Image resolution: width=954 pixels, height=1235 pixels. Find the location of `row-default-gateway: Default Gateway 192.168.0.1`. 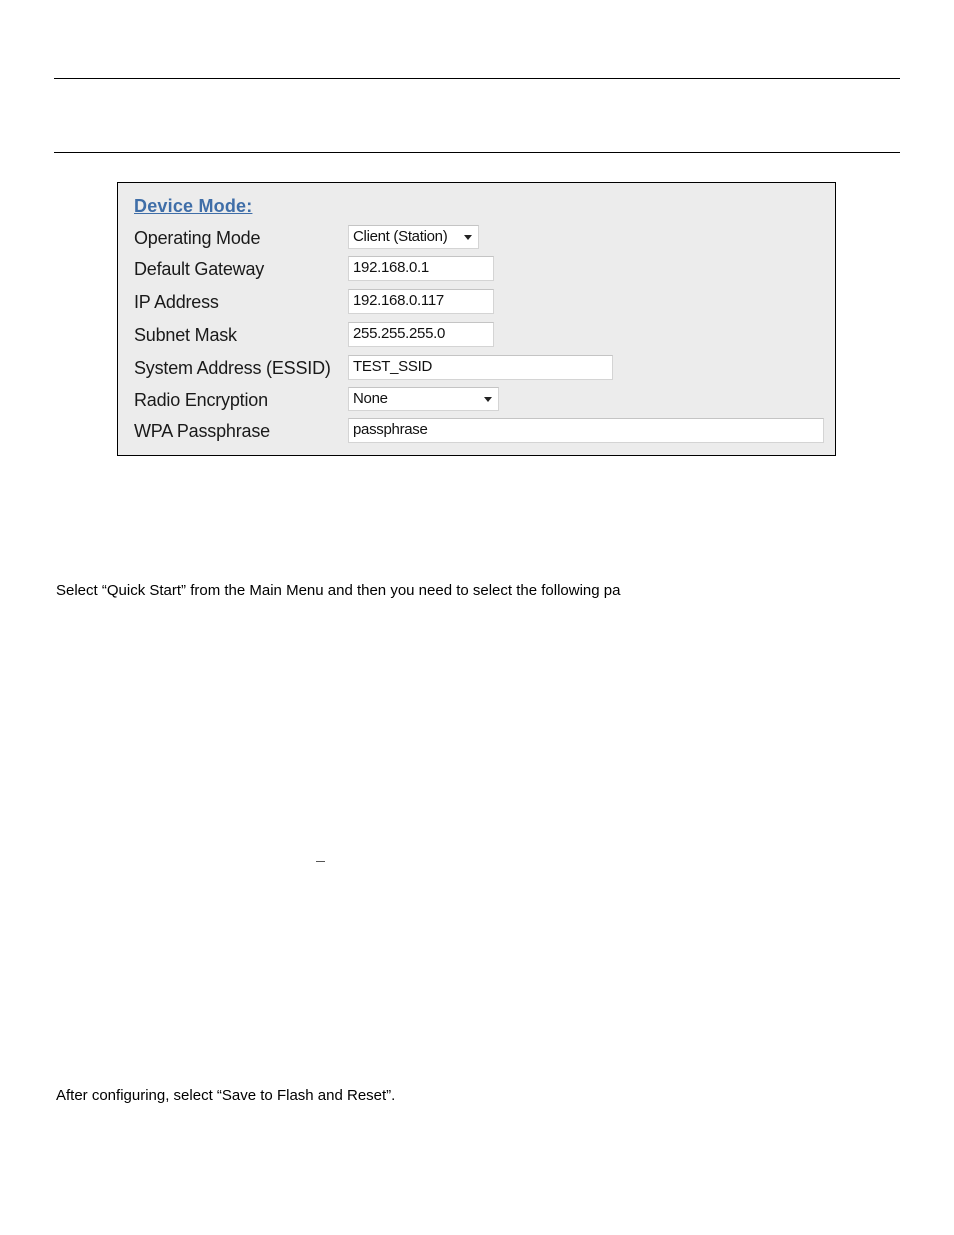

row-default-gateway: Default Gateway 192.168.0.1 is located at coordinates (476, 270).